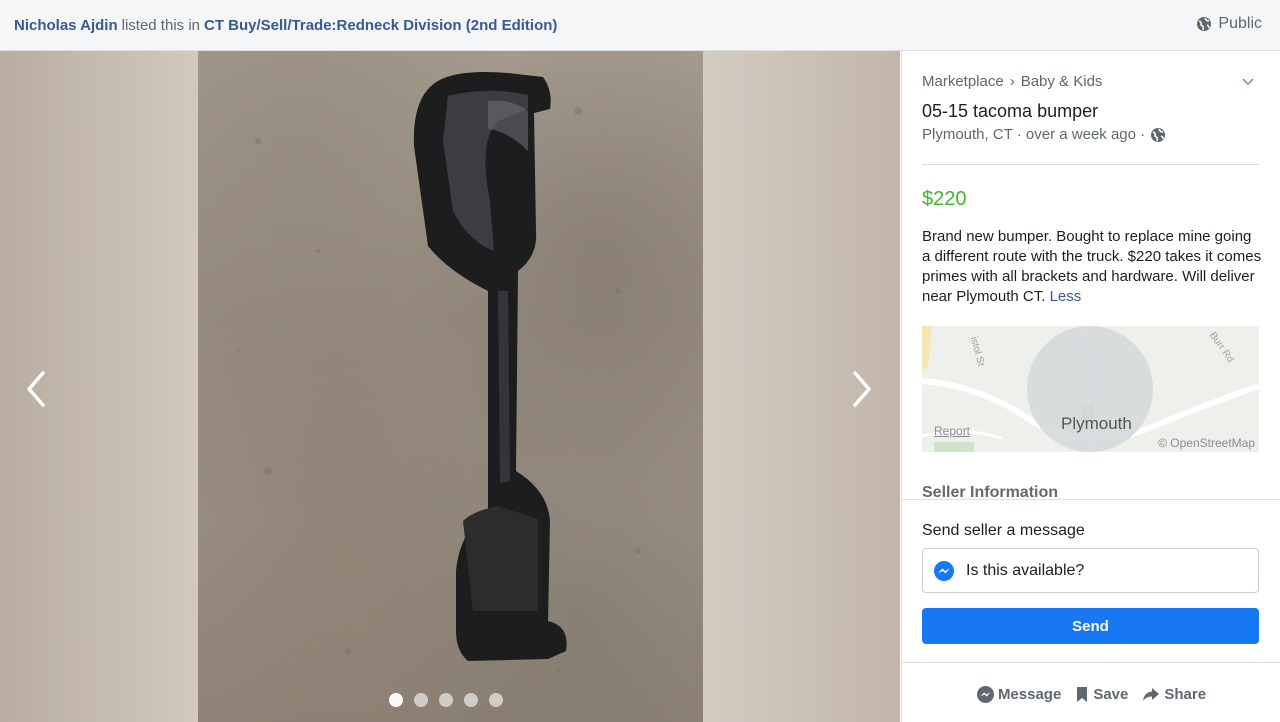 This screenshot has width=1280, height=722. I want to click on listing-title: 05-15 tacoma bumper, so click(1010, 111).